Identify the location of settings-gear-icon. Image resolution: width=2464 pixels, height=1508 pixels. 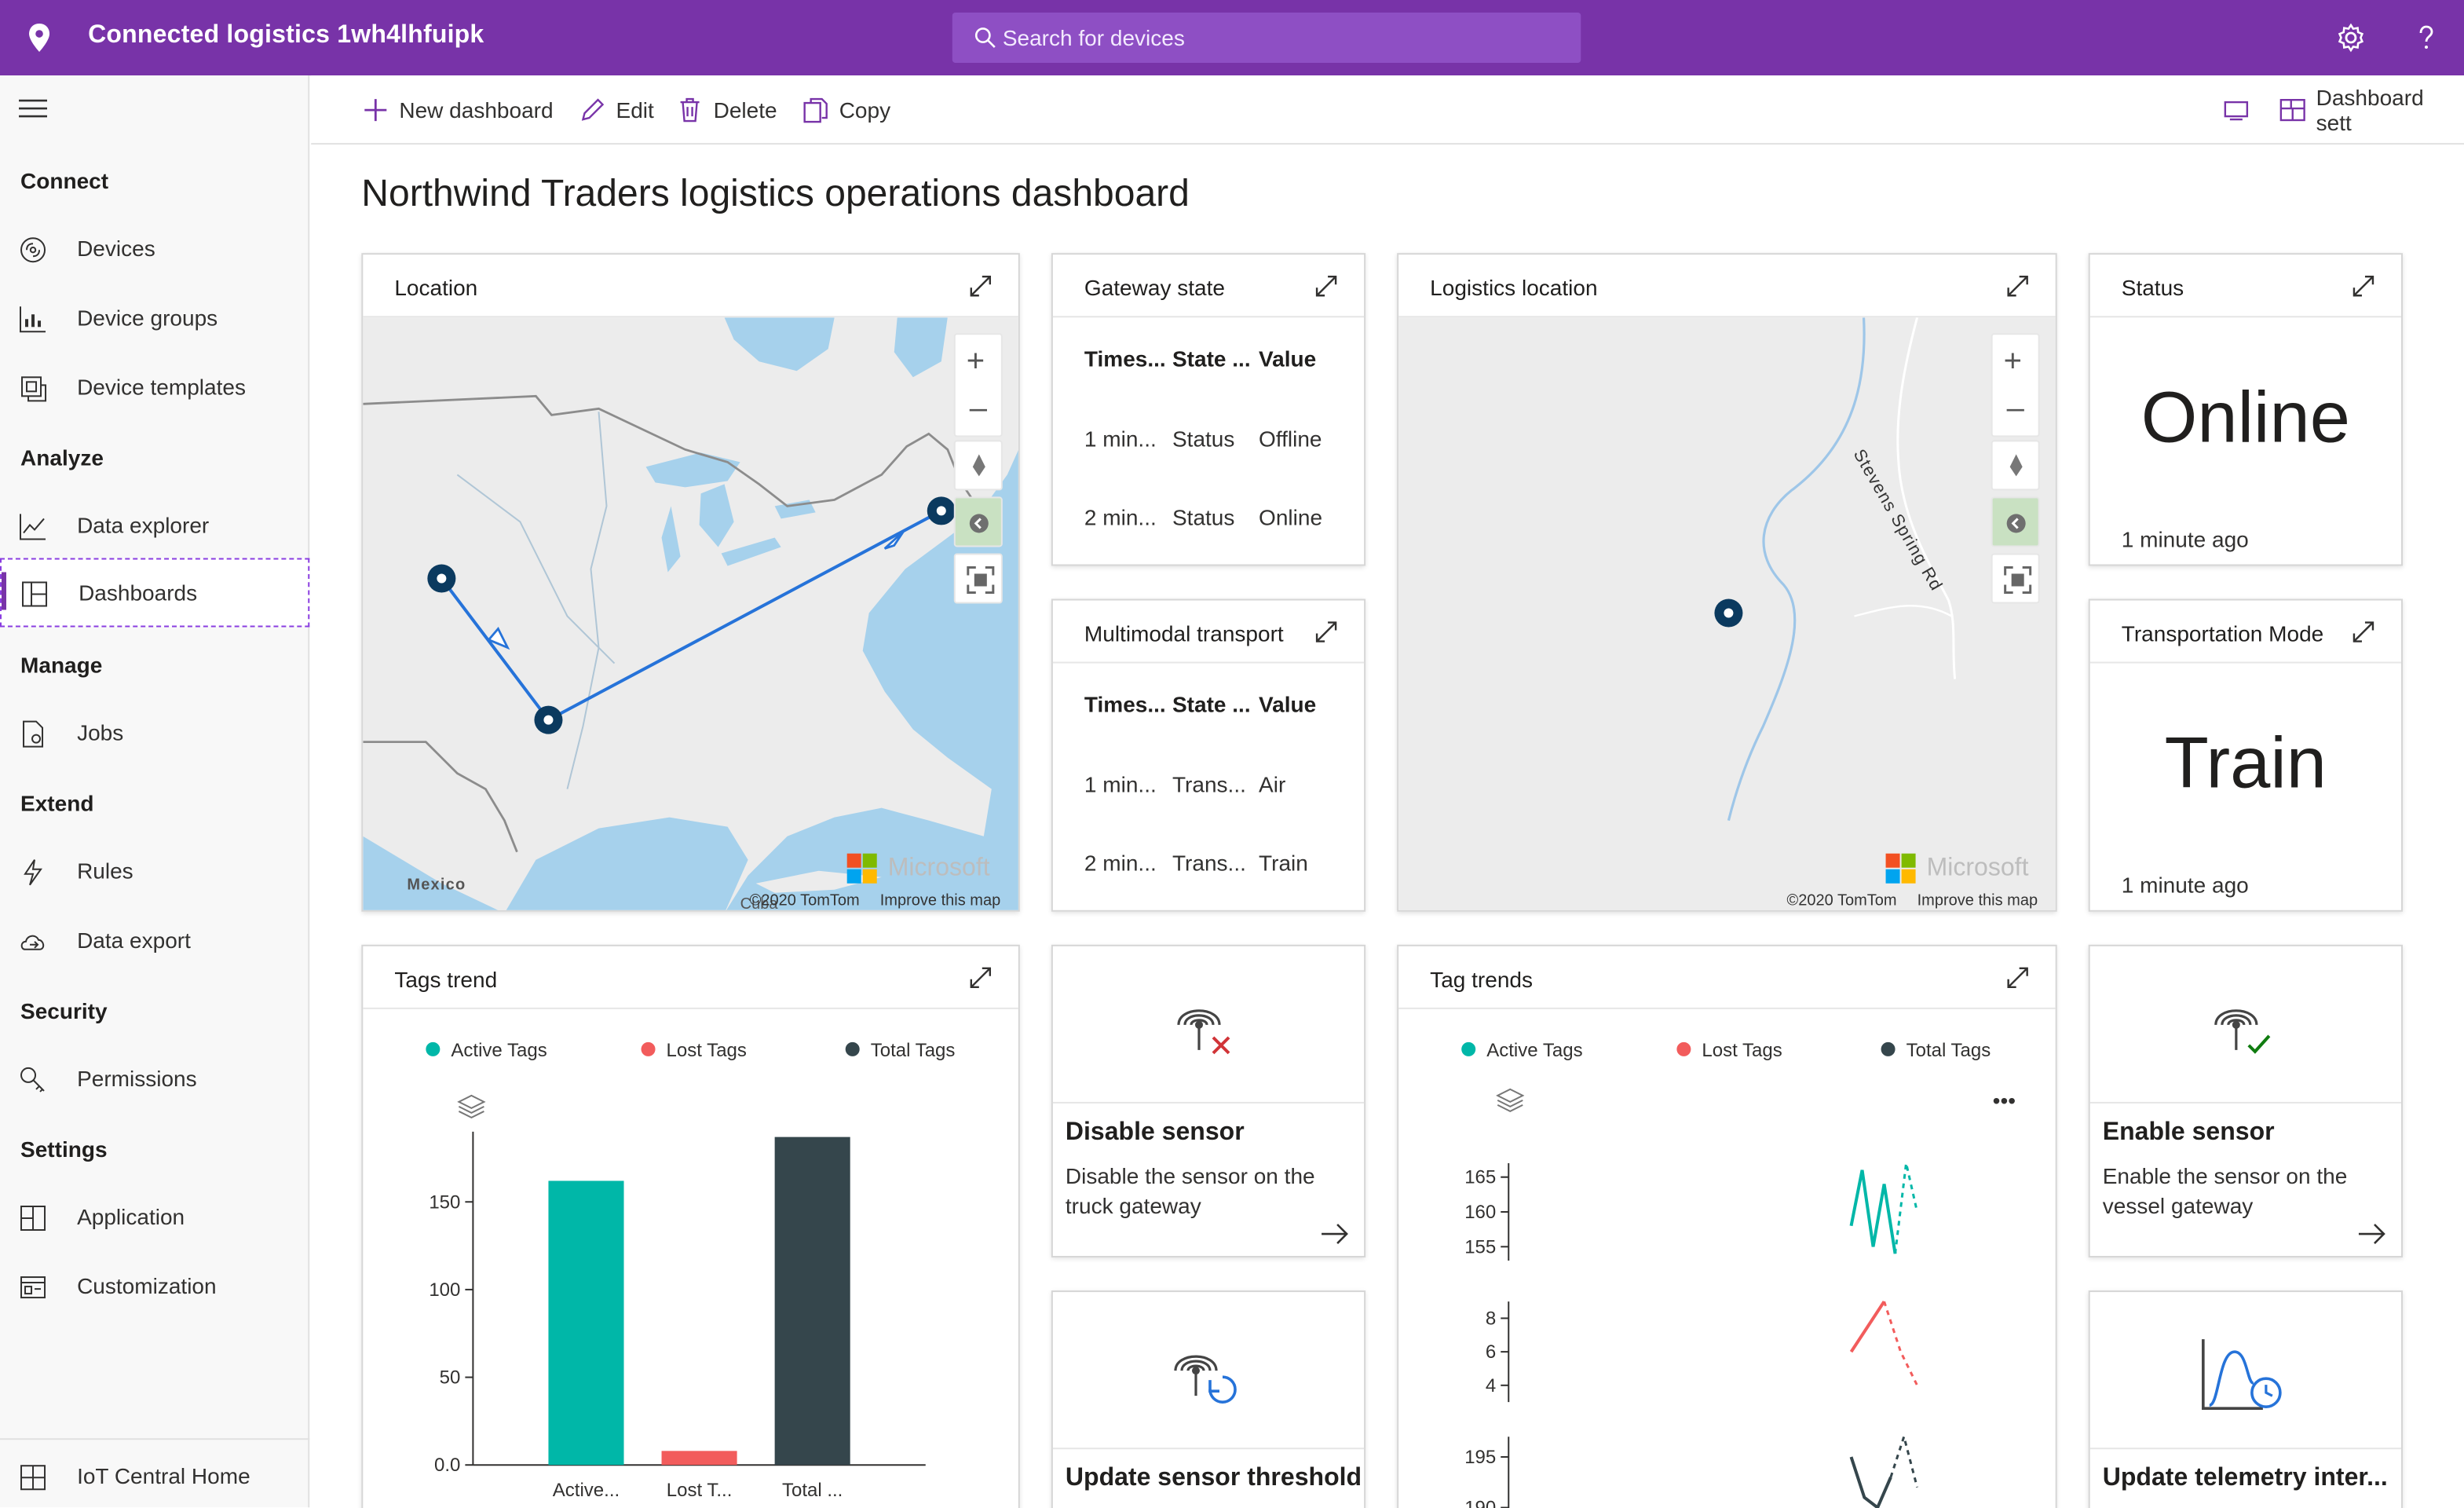
(2351, 37).